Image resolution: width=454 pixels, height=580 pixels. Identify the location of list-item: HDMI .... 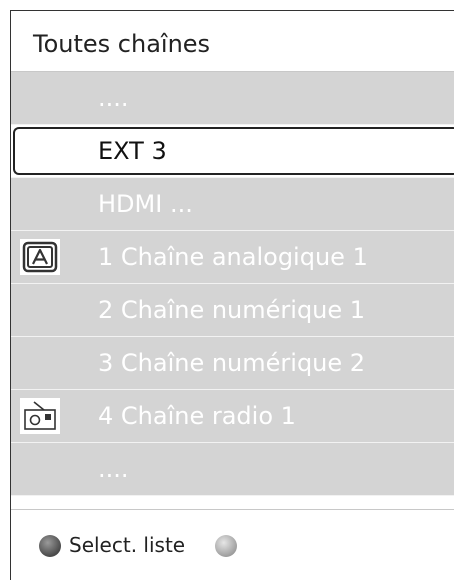
(232, 204).